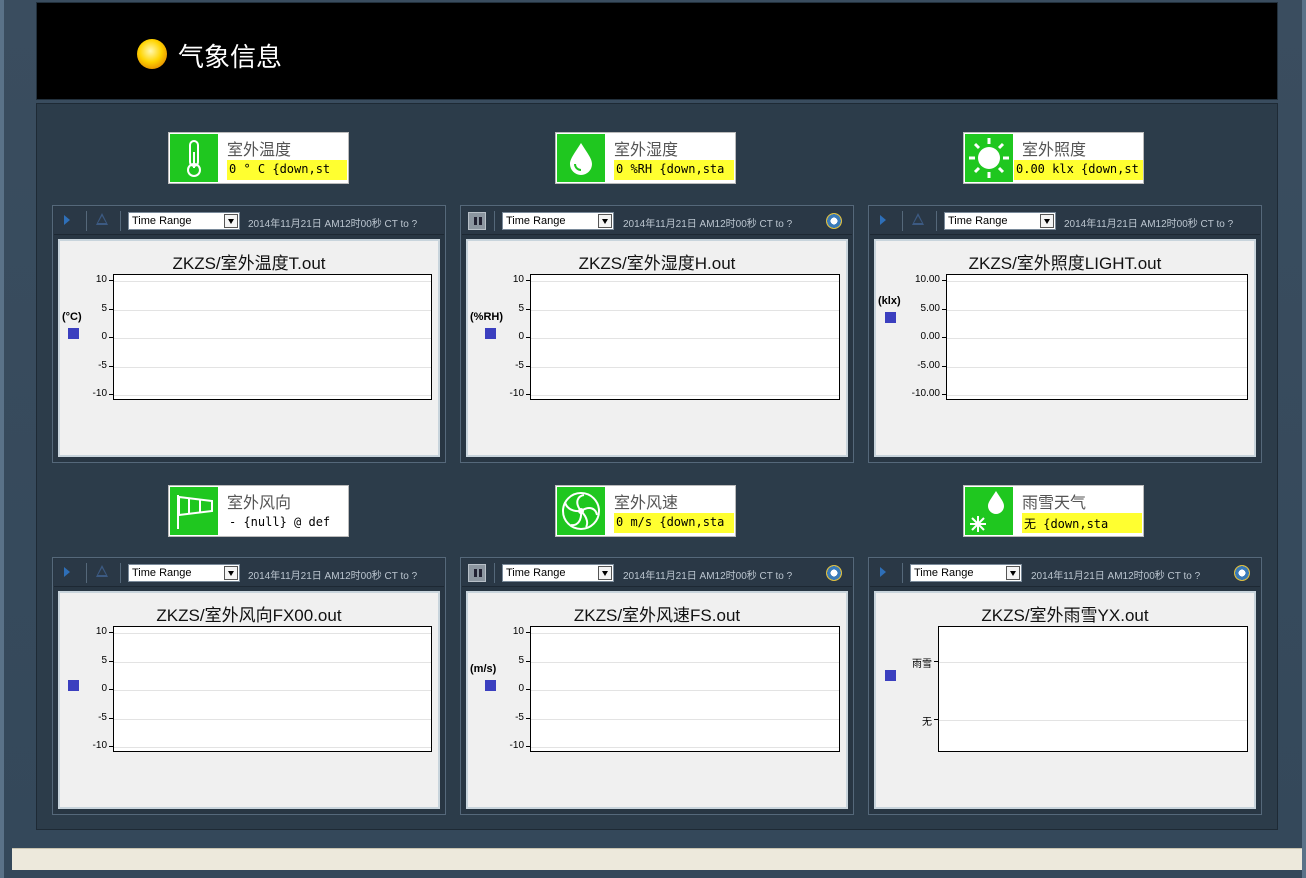 Image resolution: width=1306 pixels, height=878 pixels. Describe the element at coordinates (249, 615) in the screenshot. I see `chart-title: ZKZS/室外风向FX00.out` at that location.